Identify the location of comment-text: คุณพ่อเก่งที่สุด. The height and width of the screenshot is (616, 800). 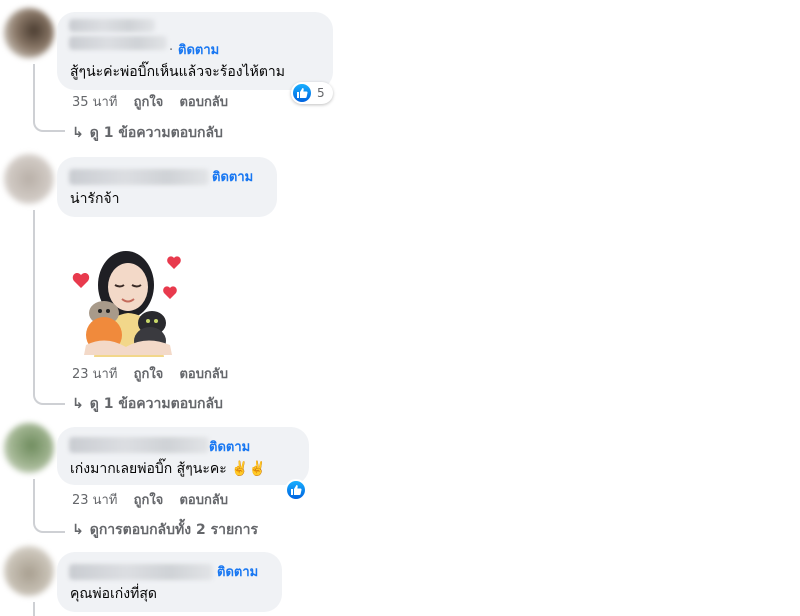
(113, 594).